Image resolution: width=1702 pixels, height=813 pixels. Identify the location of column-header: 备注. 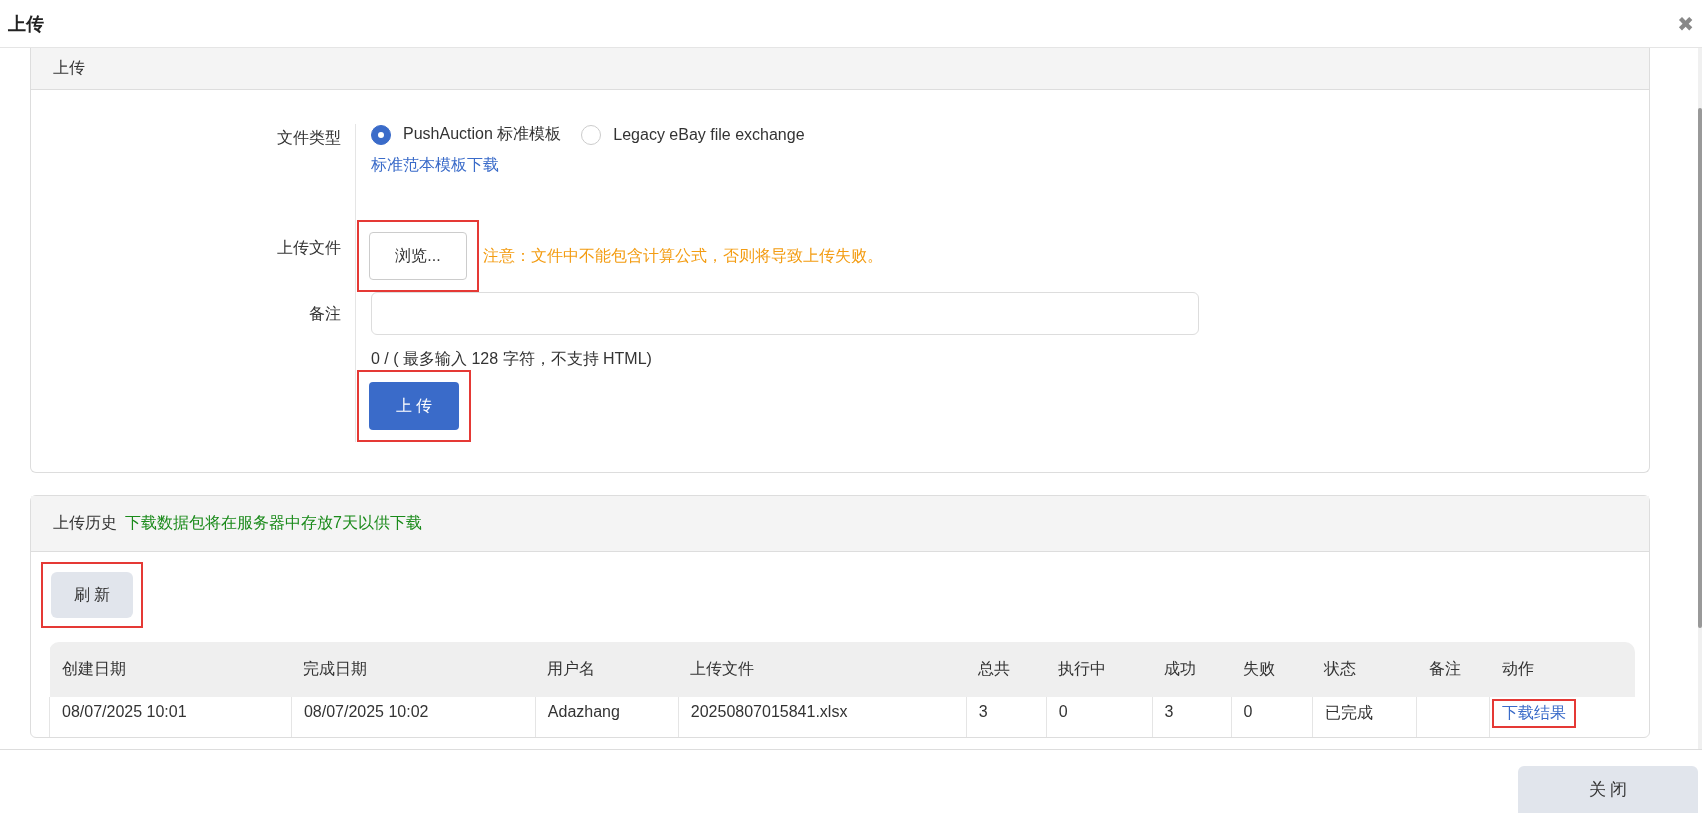
(1453, 669).